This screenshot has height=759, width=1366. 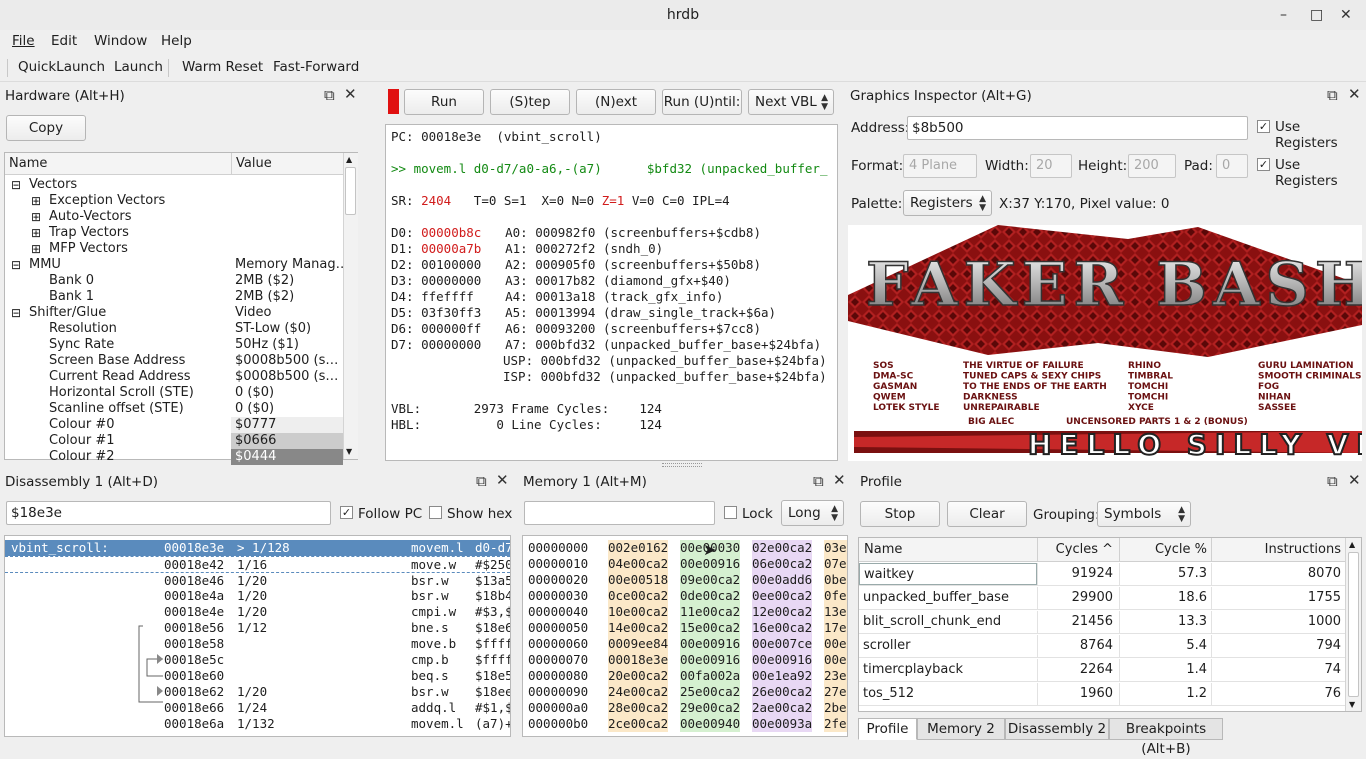 I want to click on profile-row: unpacked_buffer_base 29900 18.6 1755, so click(x=1102, y=598).